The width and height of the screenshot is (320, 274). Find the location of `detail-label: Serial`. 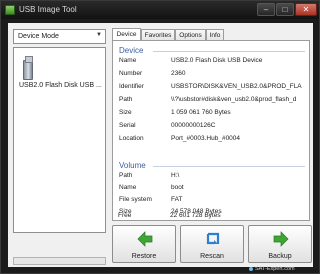

detail-label: Serial is located at coordinates (127, 125).